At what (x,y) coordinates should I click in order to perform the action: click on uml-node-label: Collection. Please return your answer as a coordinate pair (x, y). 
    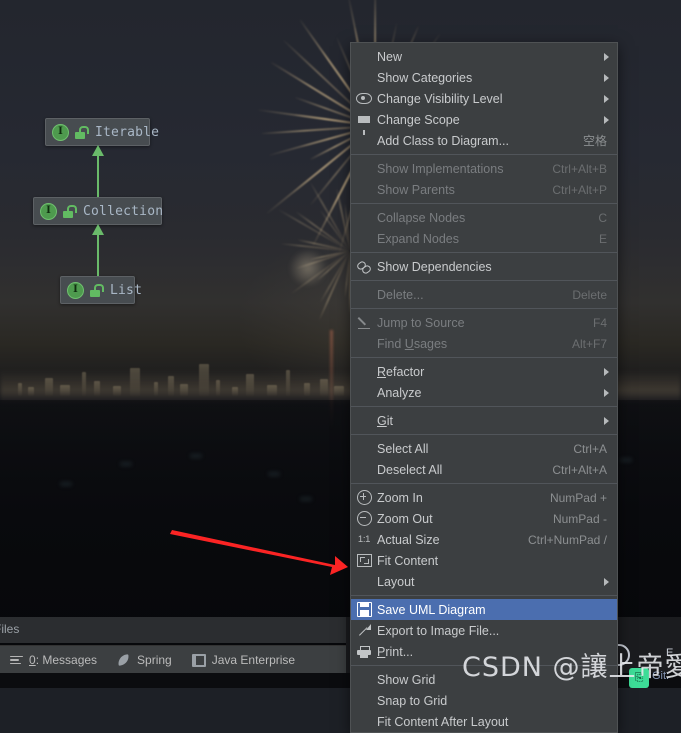
    Looking at the image, I should click on (123, 211).